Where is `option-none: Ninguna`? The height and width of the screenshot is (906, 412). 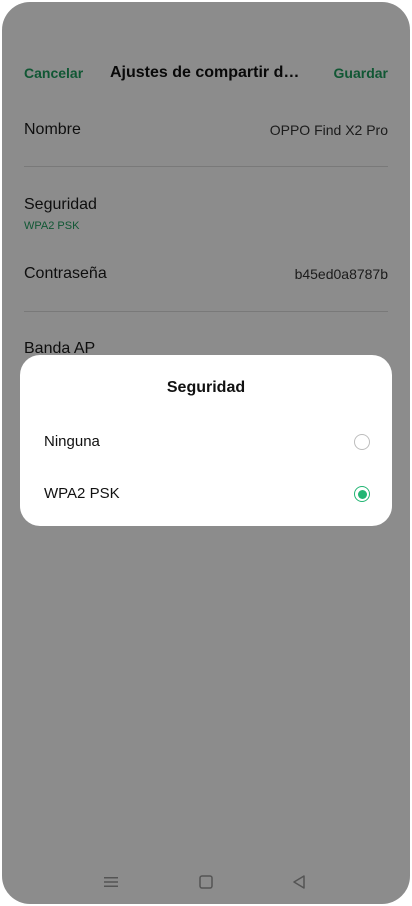
option-none: Ninguna is located at coordinates (206, 442).